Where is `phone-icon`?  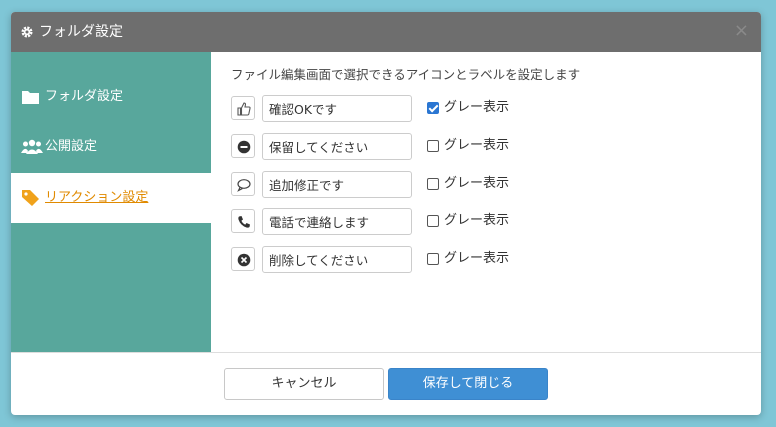 phone-icon is located at coordinates (244, 222).